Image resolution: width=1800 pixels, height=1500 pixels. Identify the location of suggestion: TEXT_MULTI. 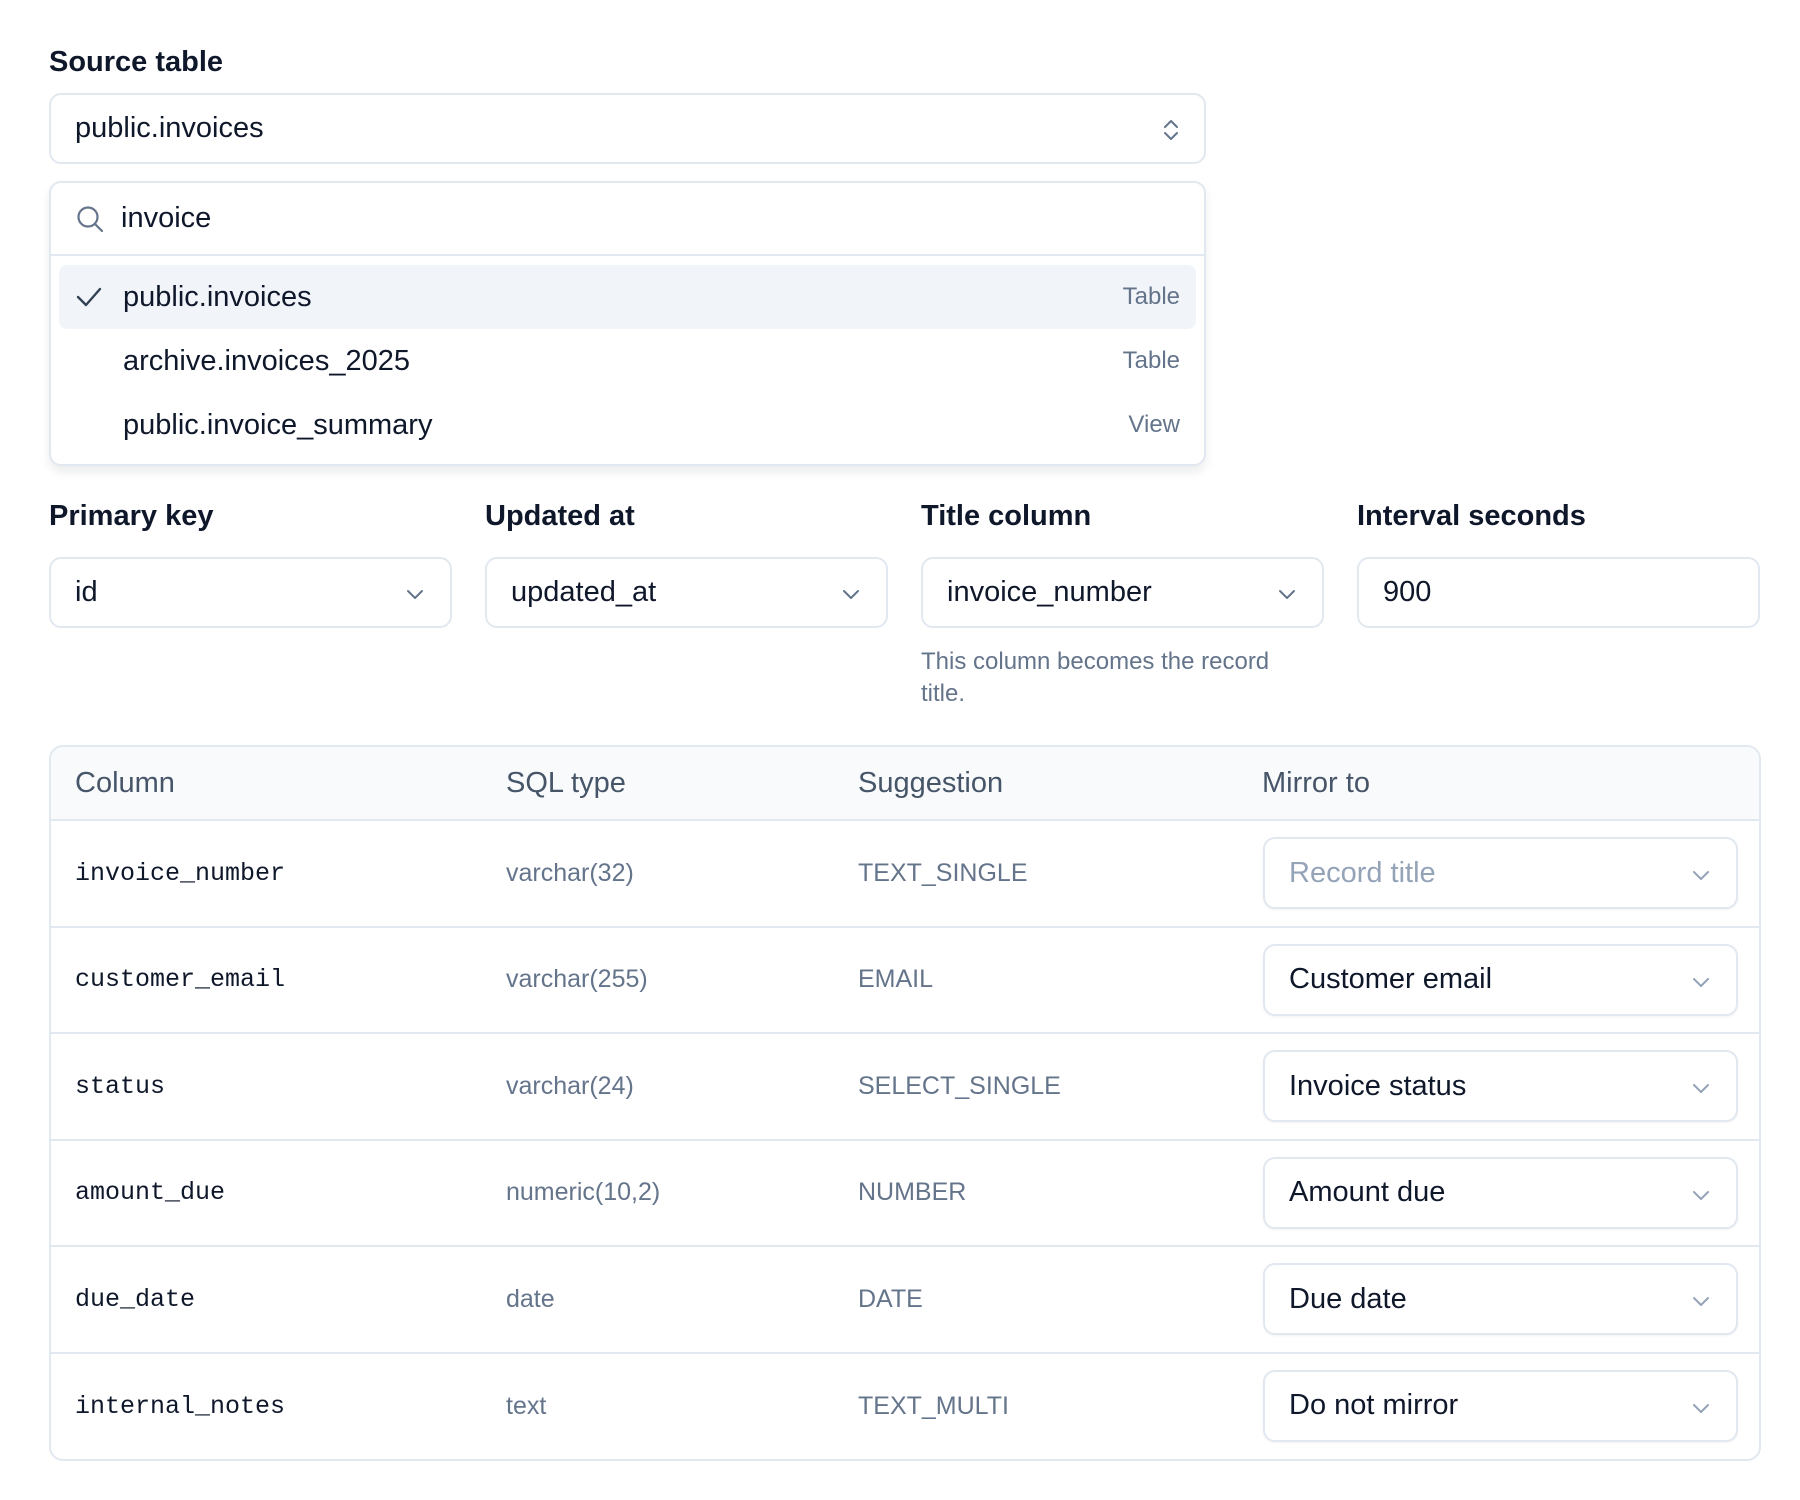
(933, 1406).